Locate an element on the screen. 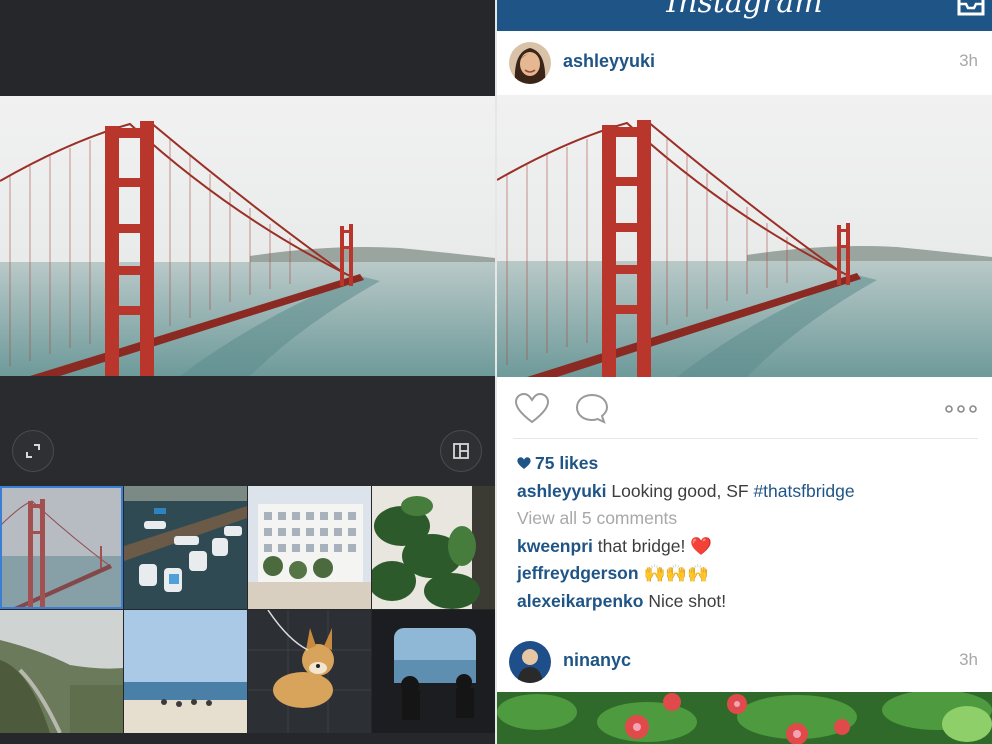 This screenshot has height=744, width=992. comment-icon is located at coordinates (592, 409).